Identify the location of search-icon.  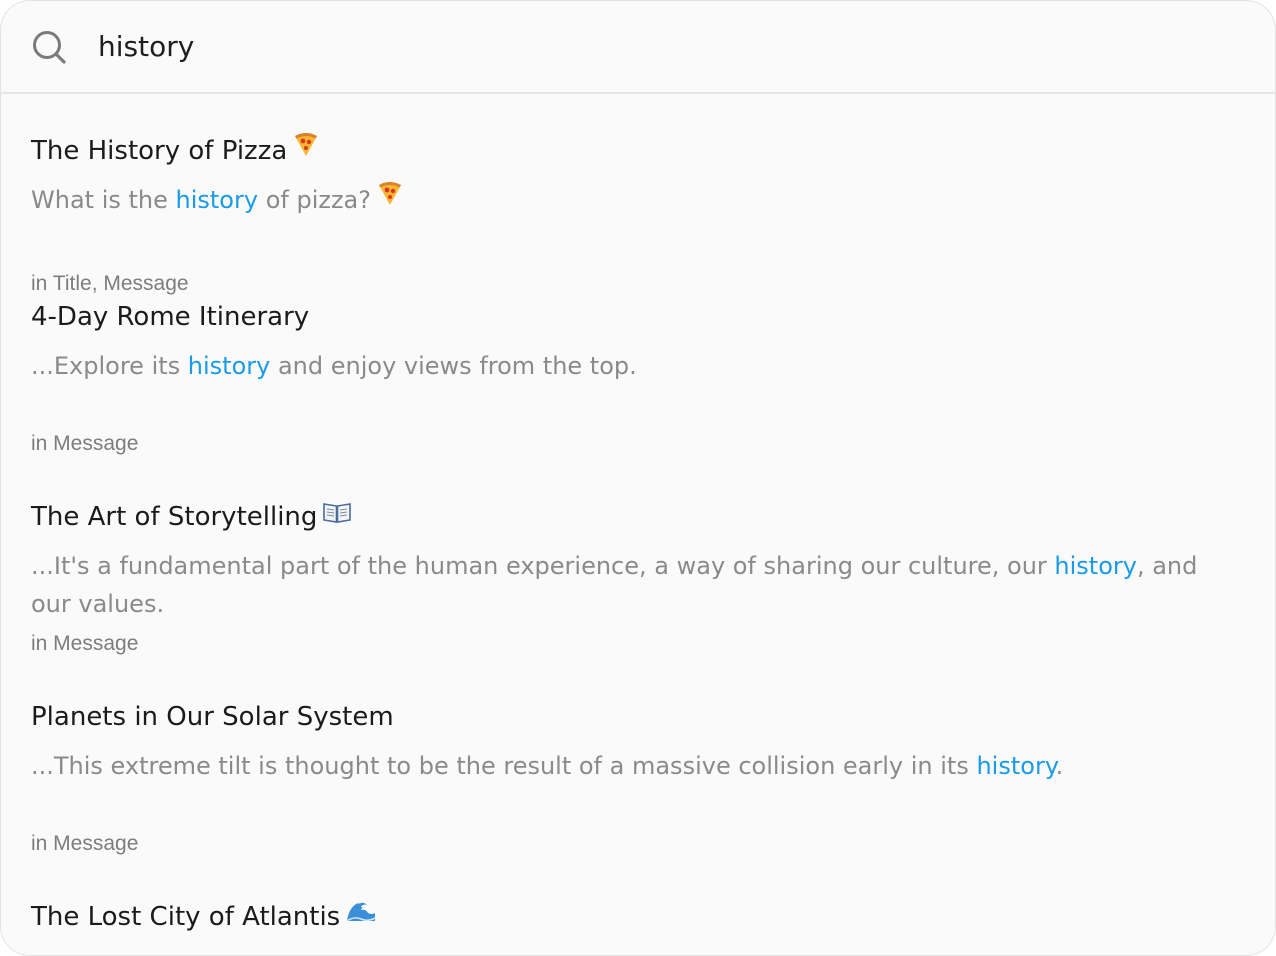
(49, 47).